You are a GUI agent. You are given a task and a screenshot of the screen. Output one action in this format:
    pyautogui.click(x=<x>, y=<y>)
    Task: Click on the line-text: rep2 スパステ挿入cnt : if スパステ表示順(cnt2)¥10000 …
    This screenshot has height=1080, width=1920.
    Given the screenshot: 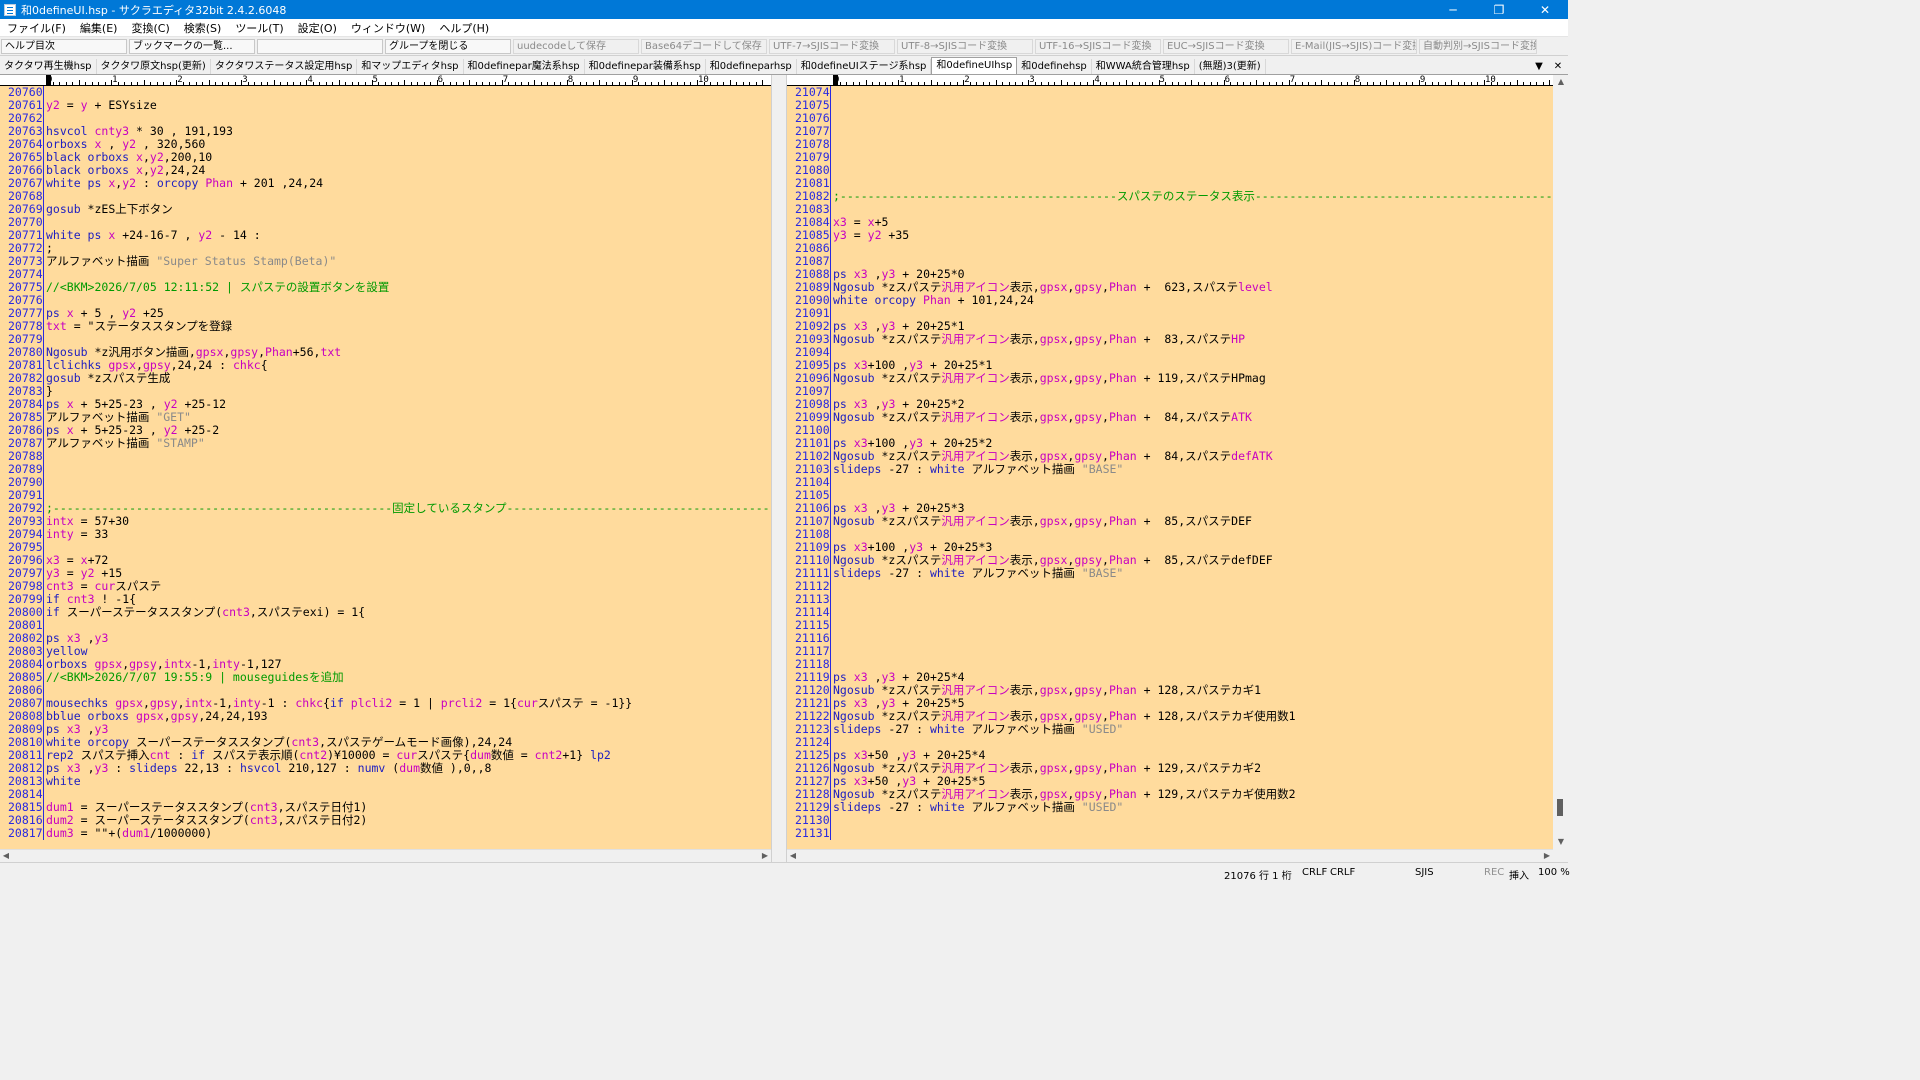 What is the action you would take?
    pyautogui.click(x=327, y=755)
    